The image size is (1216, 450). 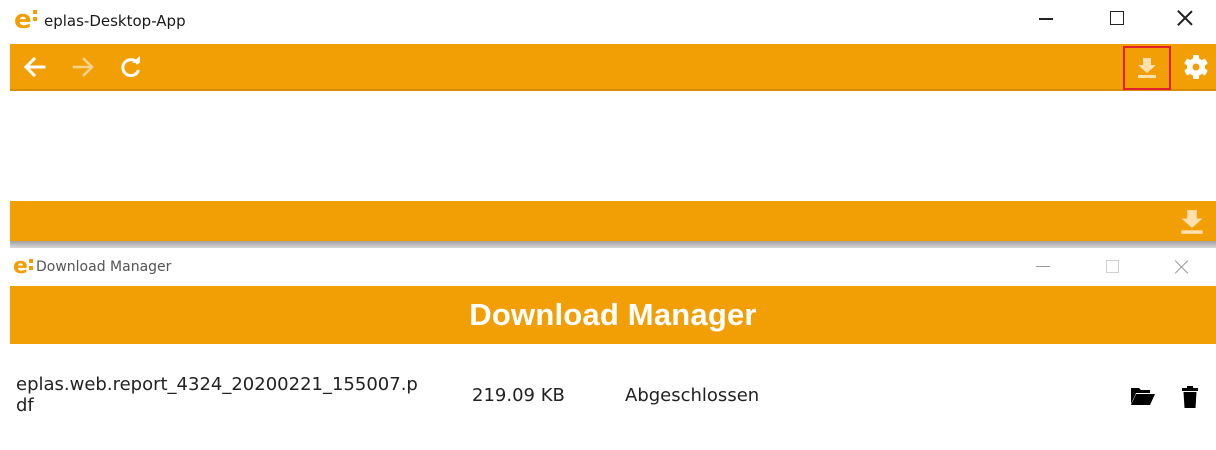 I want to click on downloads-button, so click(x=1147, y=68).